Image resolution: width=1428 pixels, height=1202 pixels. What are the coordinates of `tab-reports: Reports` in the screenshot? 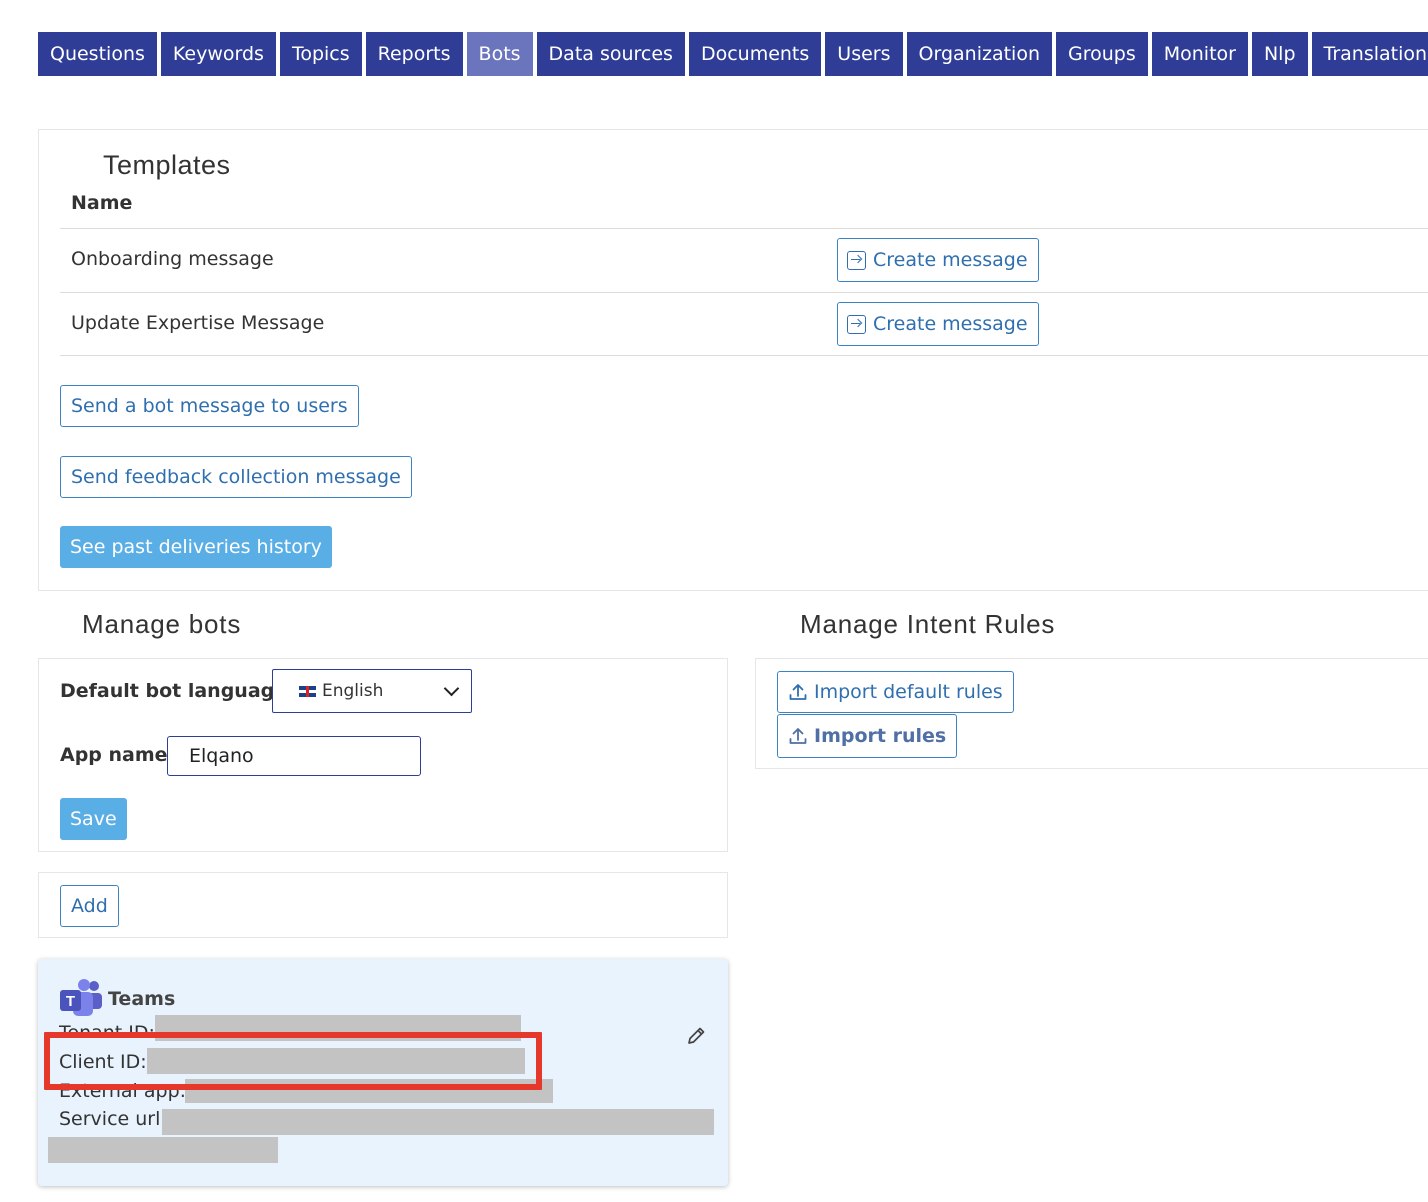 It's located at (414, 54).